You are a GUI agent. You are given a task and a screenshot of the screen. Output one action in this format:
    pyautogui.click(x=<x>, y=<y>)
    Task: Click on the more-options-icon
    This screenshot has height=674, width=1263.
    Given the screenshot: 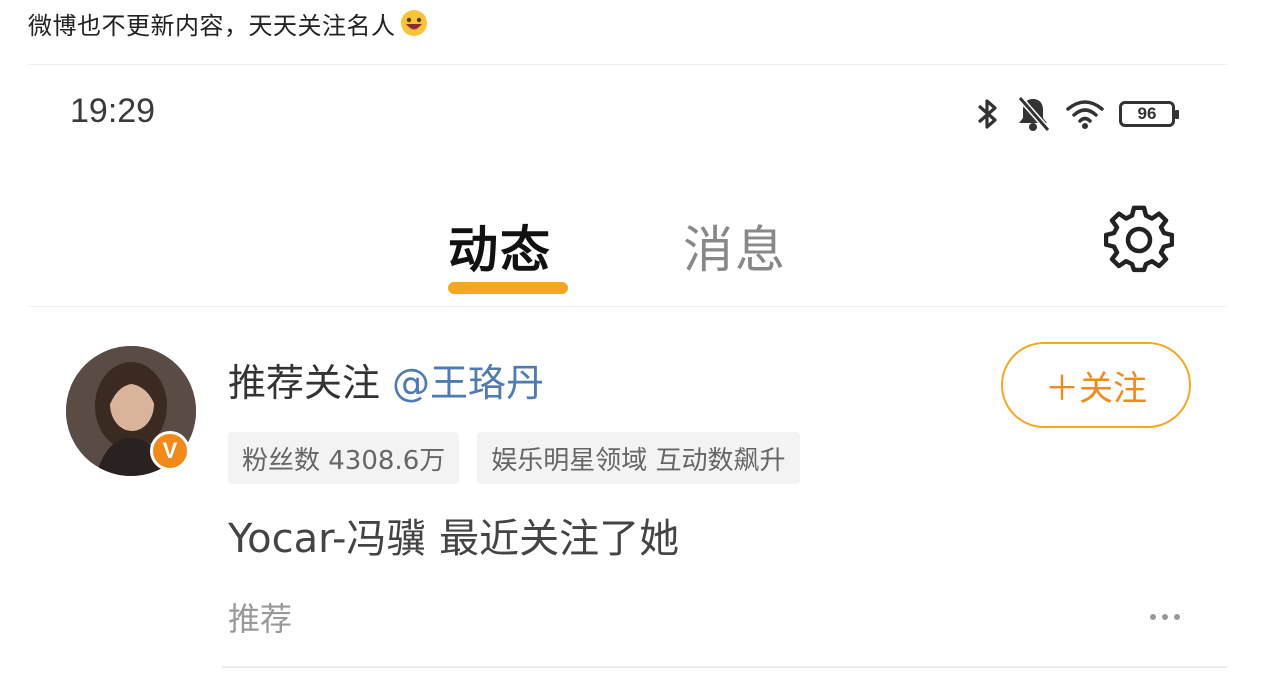 What is the action you would take?
    pyautogui.click(x=1165, y=617)
    